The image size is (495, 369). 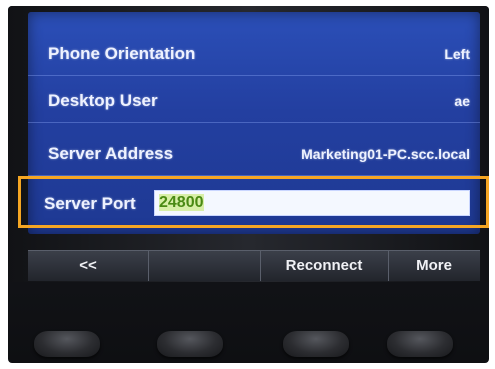 What do you see at coordinates (254, 101) in the screenshot?
I see `setting-row-desktop-user: Desktop User ae` at bounding box center [254, 101].